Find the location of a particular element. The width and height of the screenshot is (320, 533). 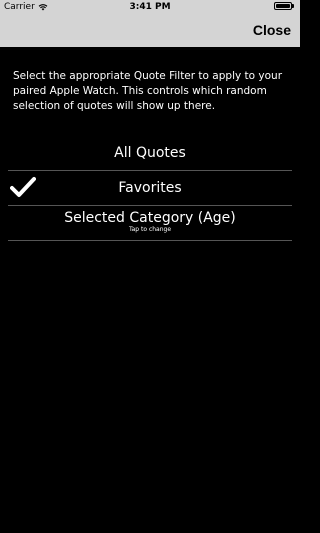

option-label: Favorites is located at coordinates (150, 188).